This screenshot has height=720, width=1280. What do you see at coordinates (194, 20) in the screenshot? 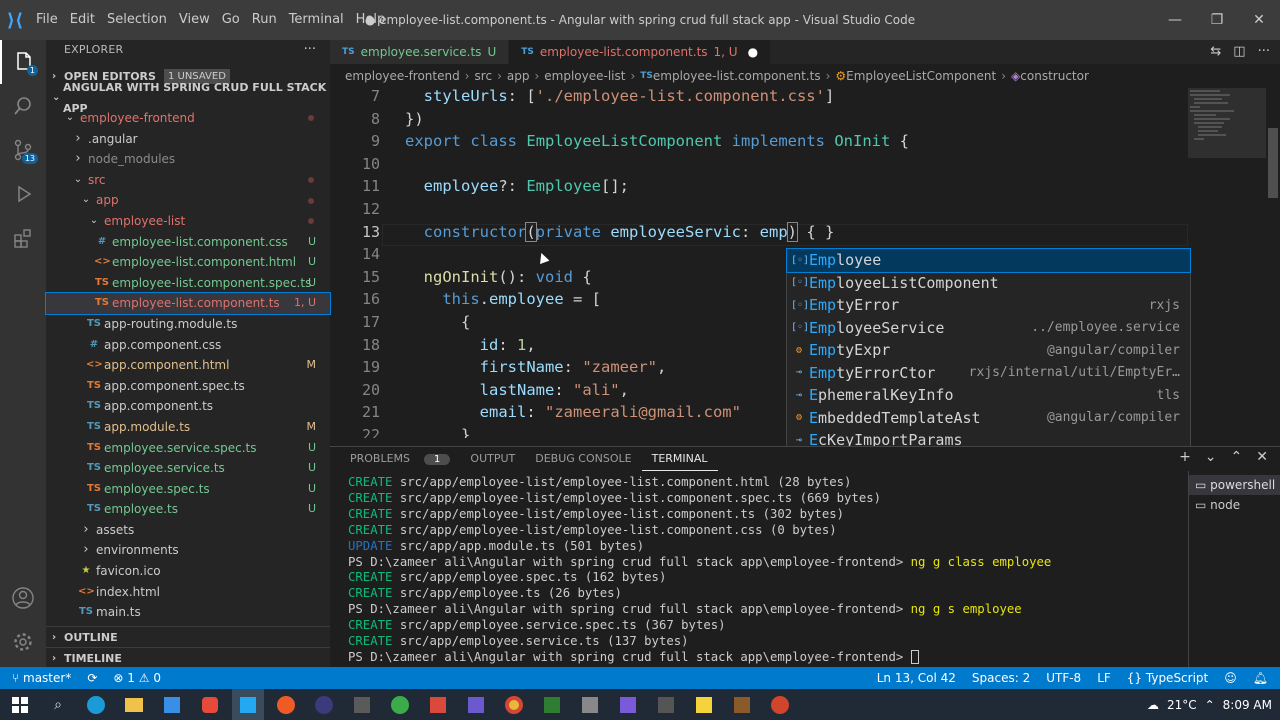
I see `menu-view: View` at bounding box center [194, 20].